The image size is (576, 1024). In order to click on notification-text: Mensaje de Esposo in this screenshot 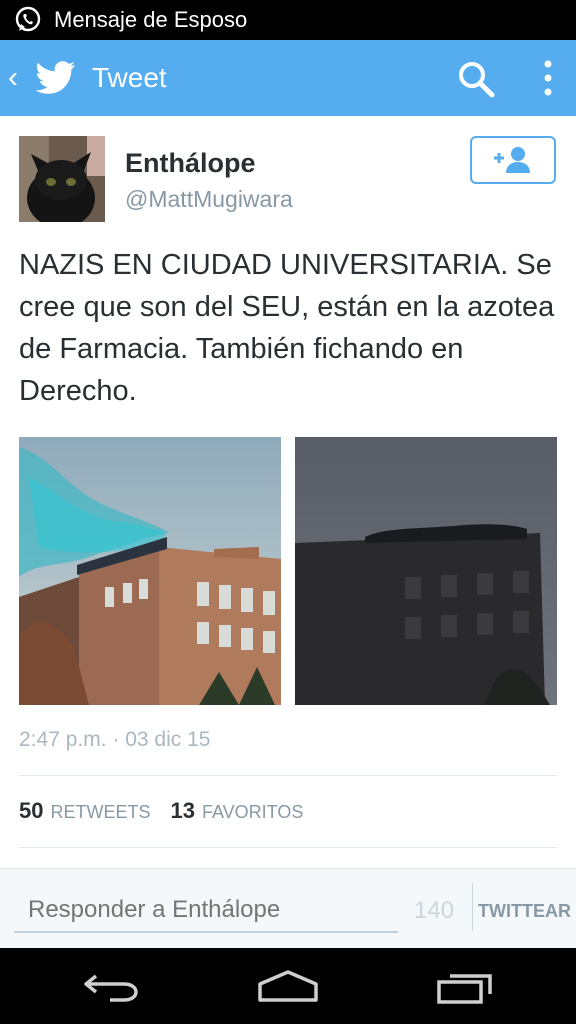, I will do `click(151, 19)`.